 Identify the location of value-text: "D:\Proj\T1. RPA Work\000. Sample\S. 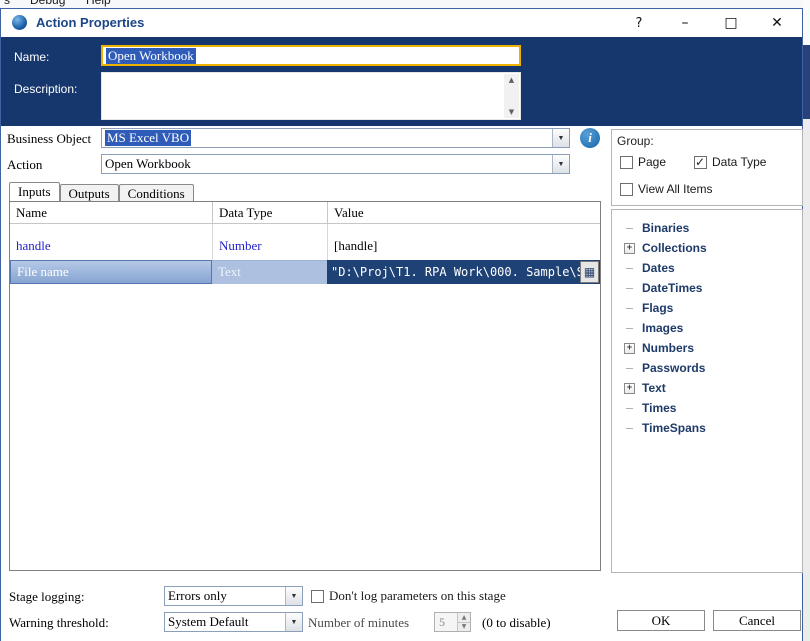
(457, 272).